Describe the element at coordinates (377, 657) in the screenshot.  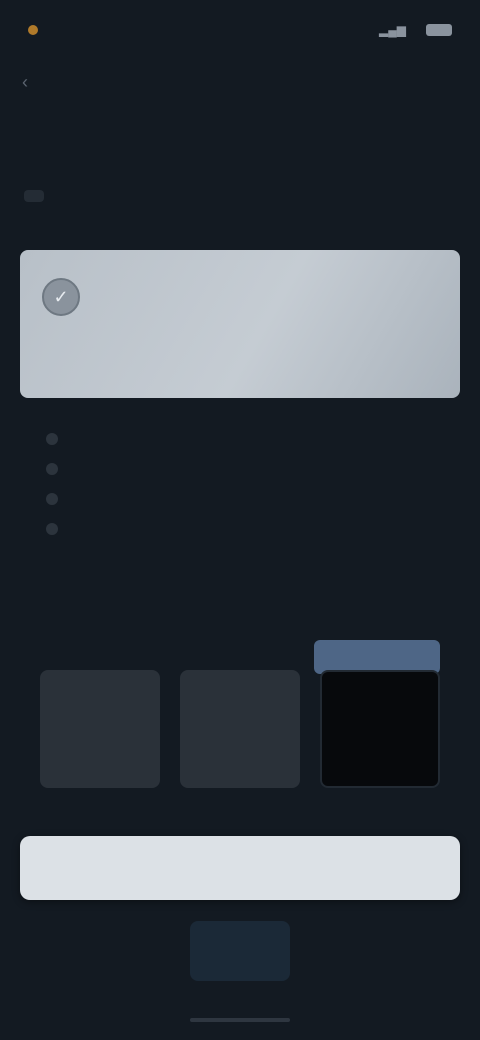
I see `recommended-badge` at that location.